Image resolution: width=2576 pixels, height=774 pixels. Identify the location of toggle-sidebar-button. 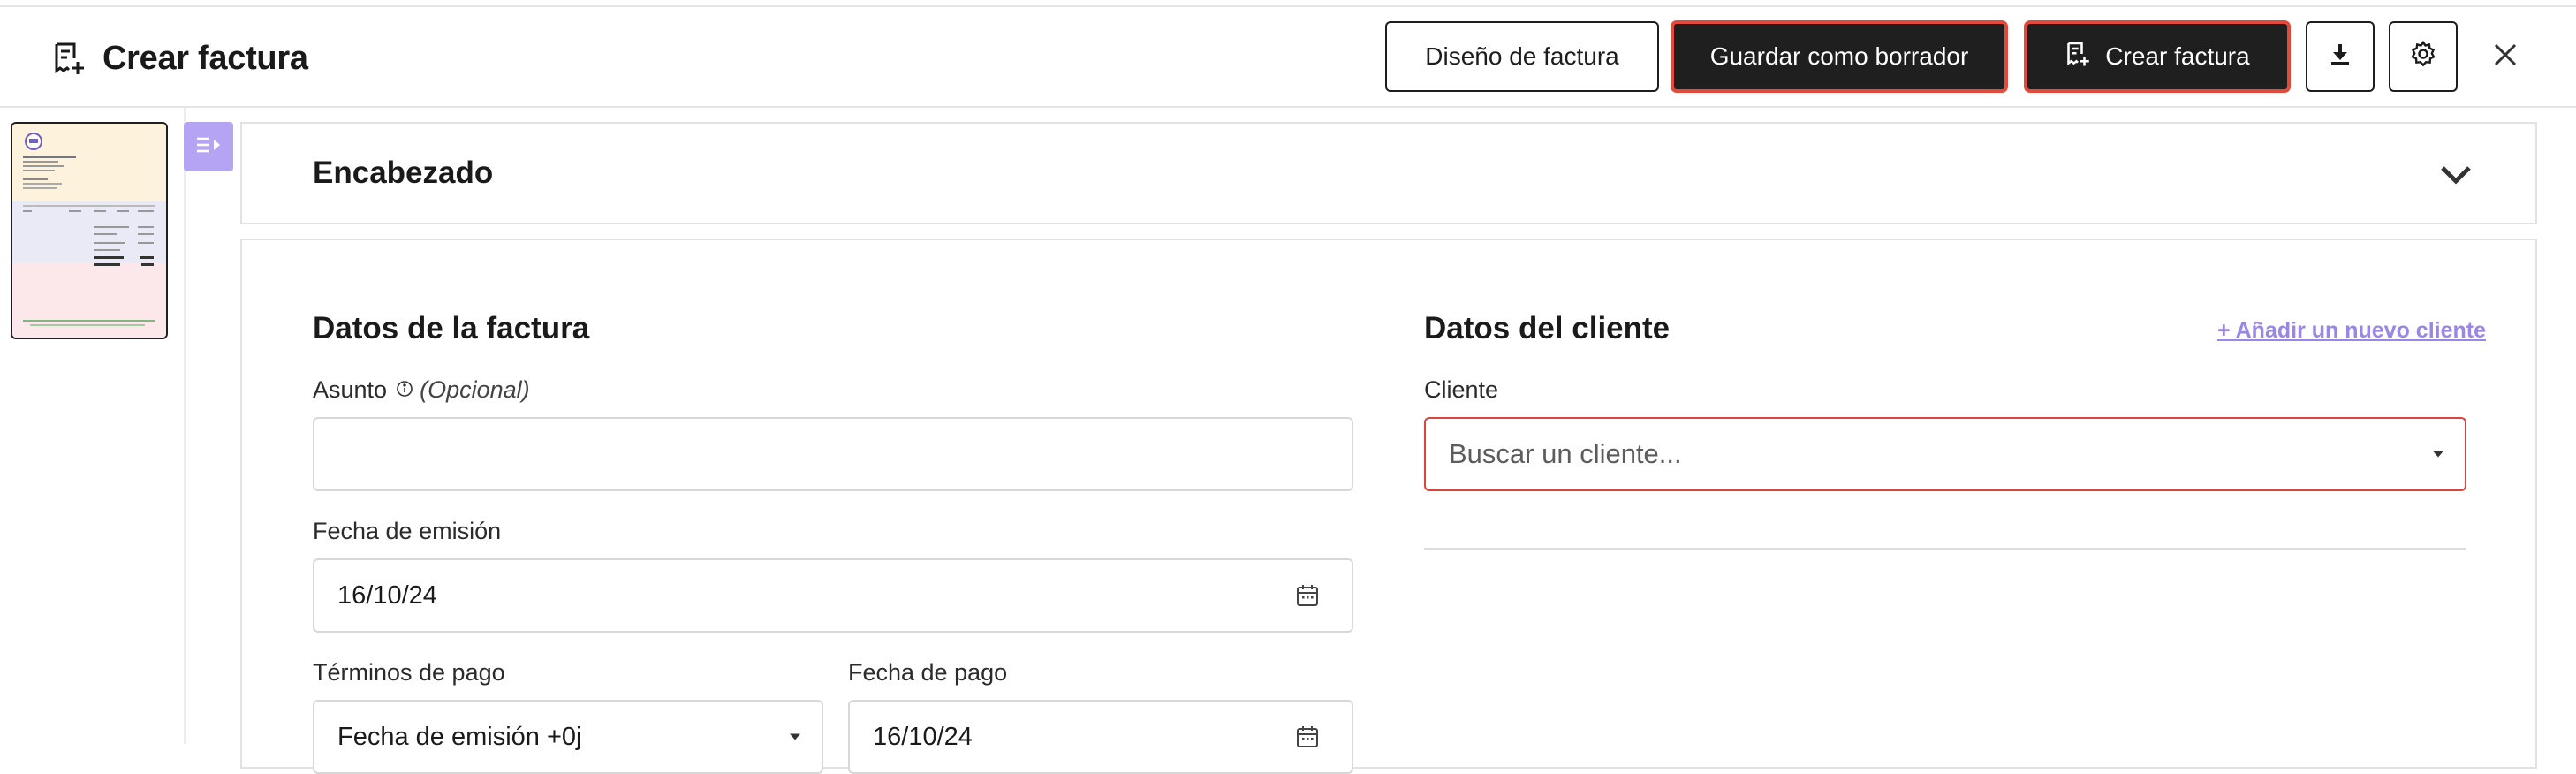
(209, 146).